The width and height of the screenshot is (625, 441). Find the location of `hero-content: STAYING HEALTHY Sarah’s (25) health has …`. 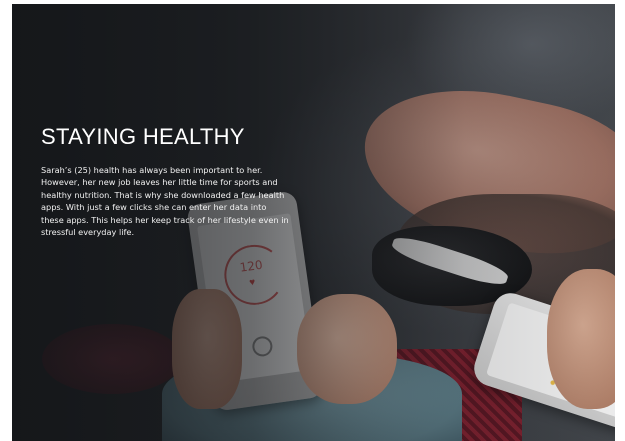

hero-content: STAYING HEALTHY Sarah’s (25) health has … is located at coordinates (166, 181).